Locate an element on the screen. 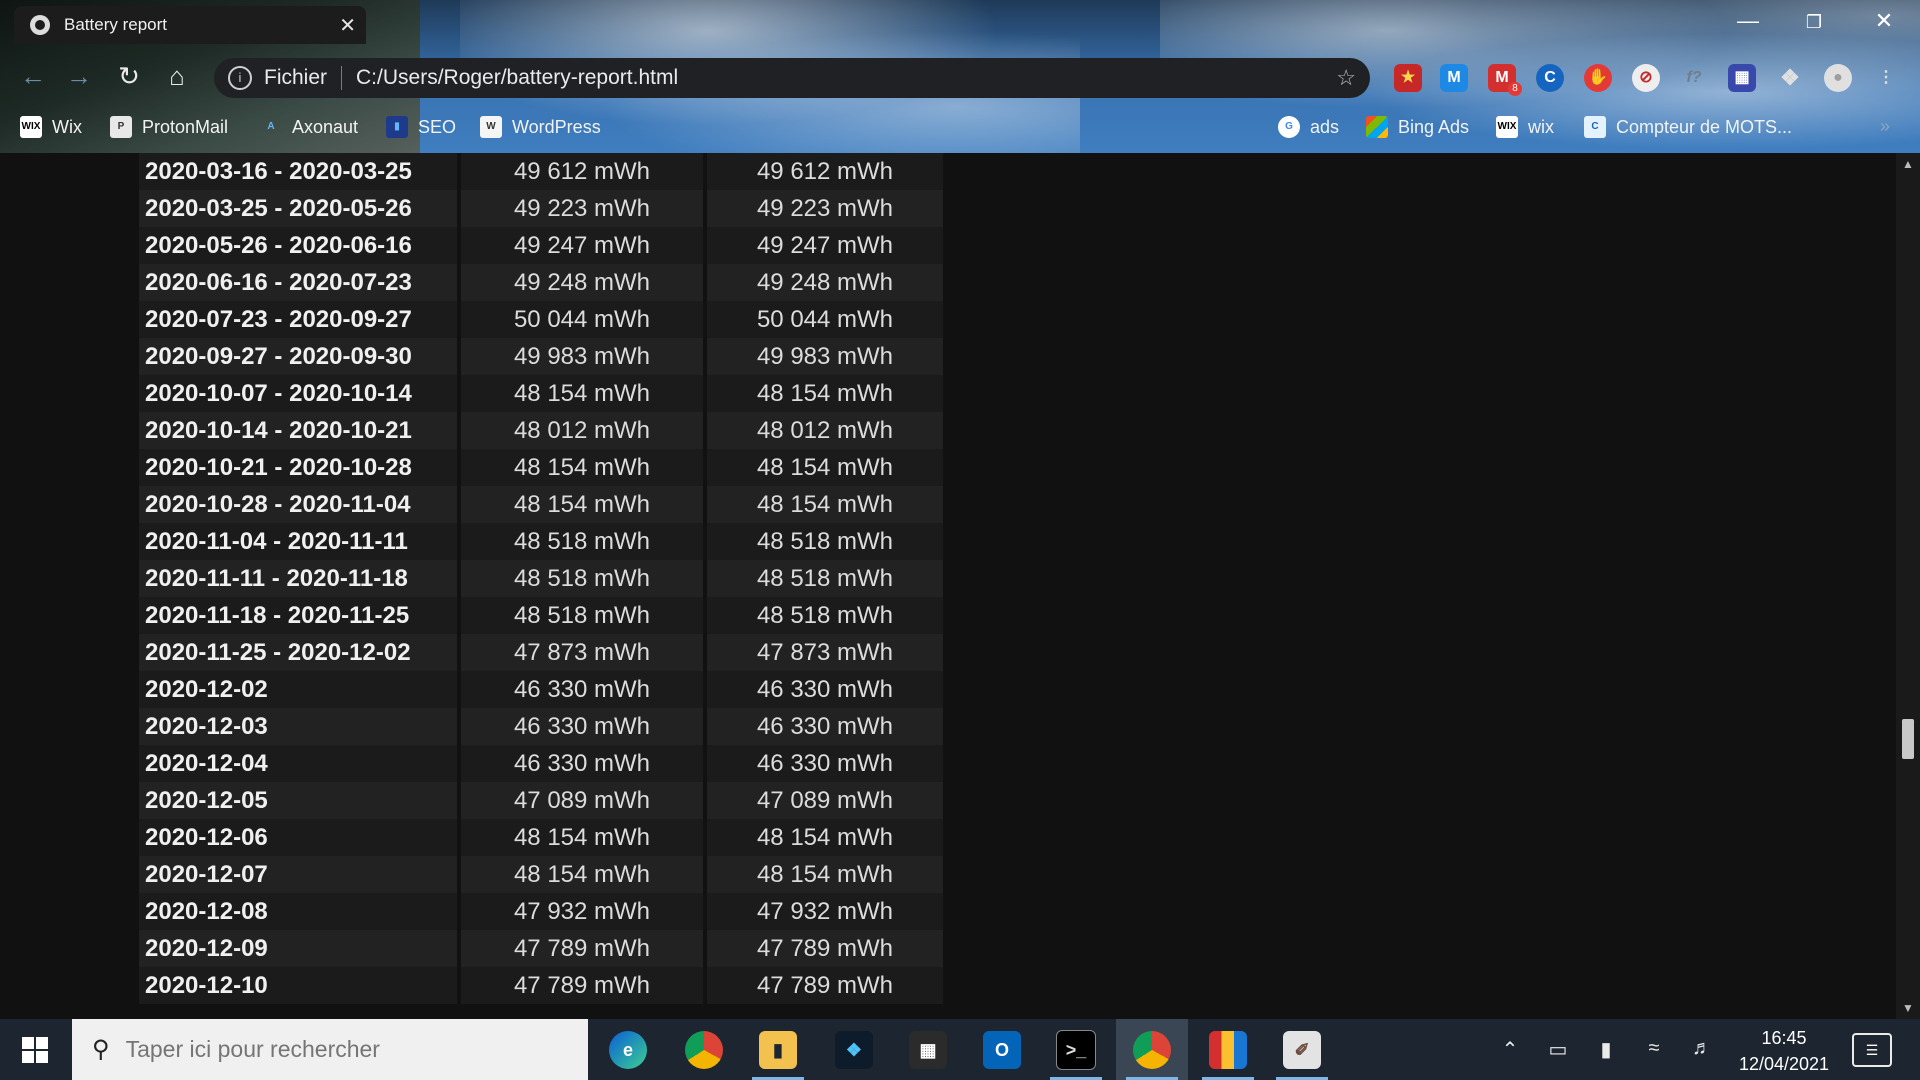  tray-volume-icon: ♬ is located at coordinates (1702, 1048).